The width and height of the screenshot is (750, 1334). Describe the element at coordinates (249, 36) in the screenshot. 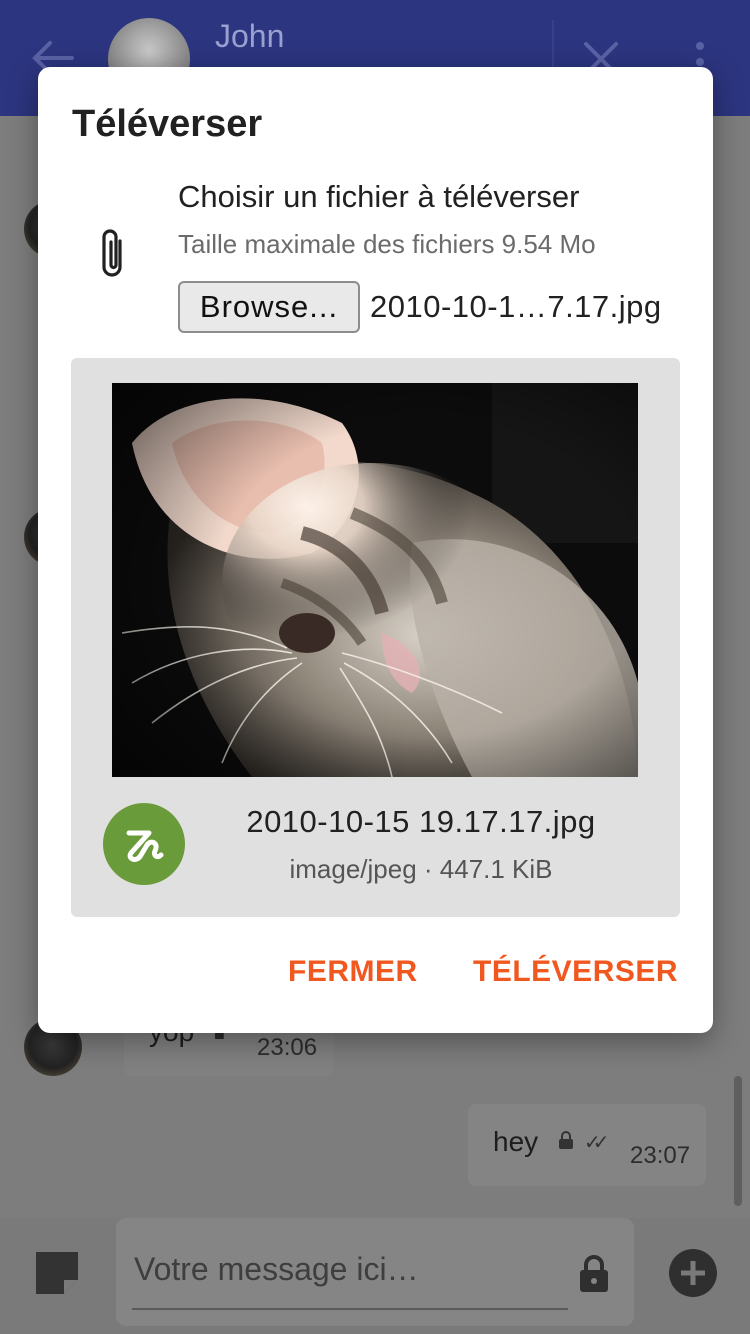

I see `contact-name: John` at that location.